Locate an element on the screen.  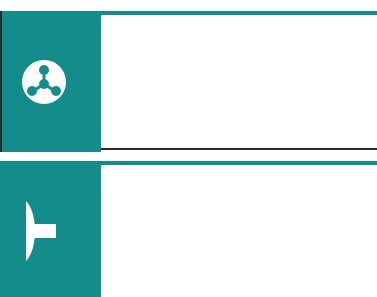
panel-valve-icon-tile is located at coordinates (50, 229).